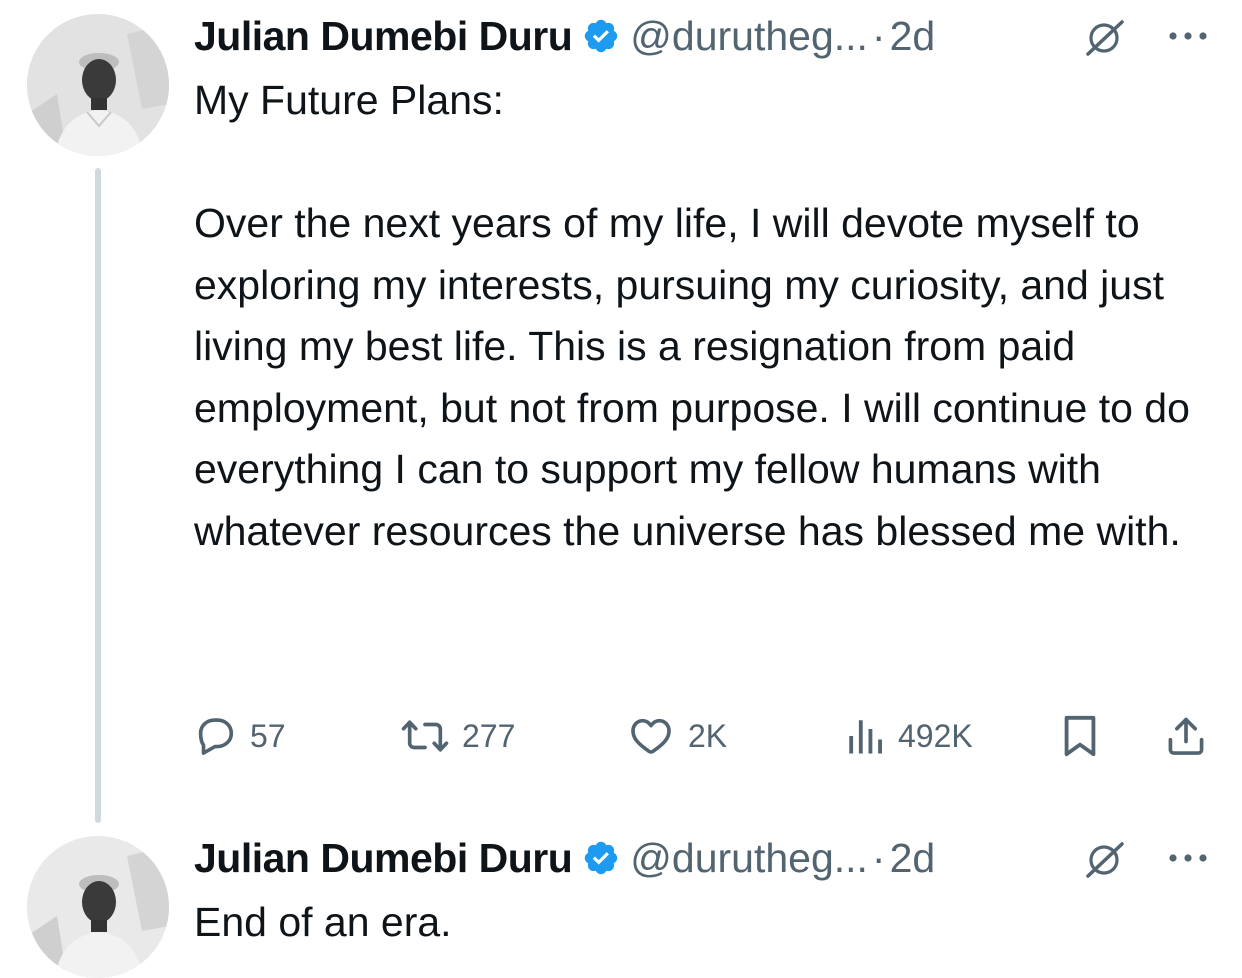 The height and width of the screenshot is (978, 1242). I want to click on bookmark-button, so click(1080, 736).